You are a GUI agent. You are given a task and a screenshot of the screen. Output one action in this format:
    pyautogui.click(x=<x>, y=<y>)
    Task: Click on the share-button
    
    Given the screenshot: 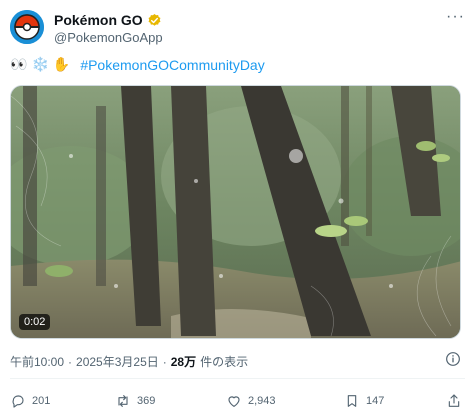 What is the action you would take?
    pyautogui.click(x=454, y=401)
    